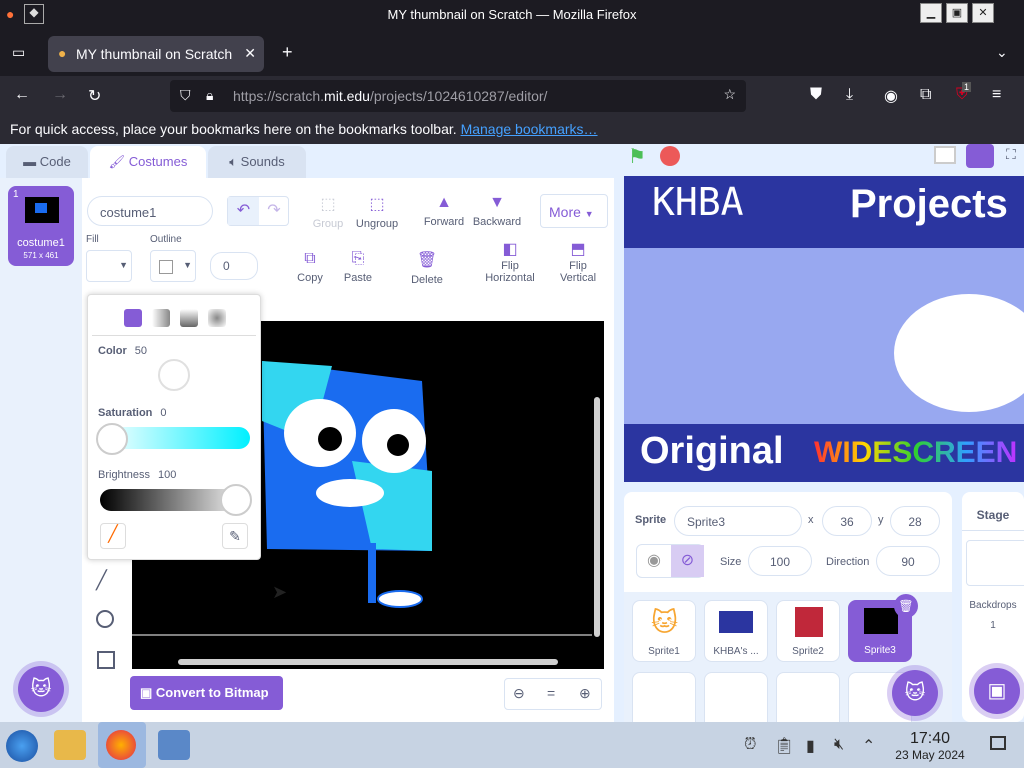 This screenshot has width=1024, height=768. I want to click on maximize-button: ▣, so click(957, 13).